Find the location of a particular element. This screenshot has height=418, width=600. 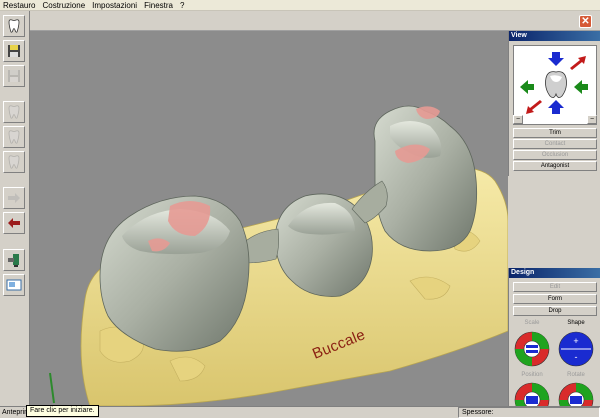

scanner-button is located at coordinates (14, 260).